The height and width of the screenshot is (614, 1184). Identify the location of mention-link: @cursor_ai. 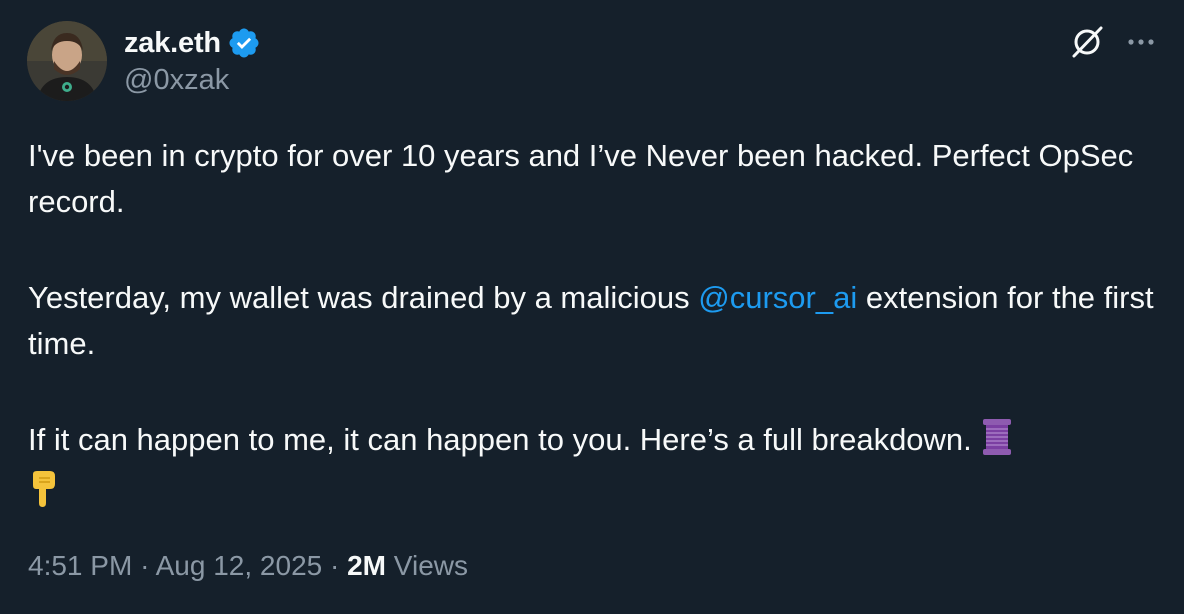
(777, 297).